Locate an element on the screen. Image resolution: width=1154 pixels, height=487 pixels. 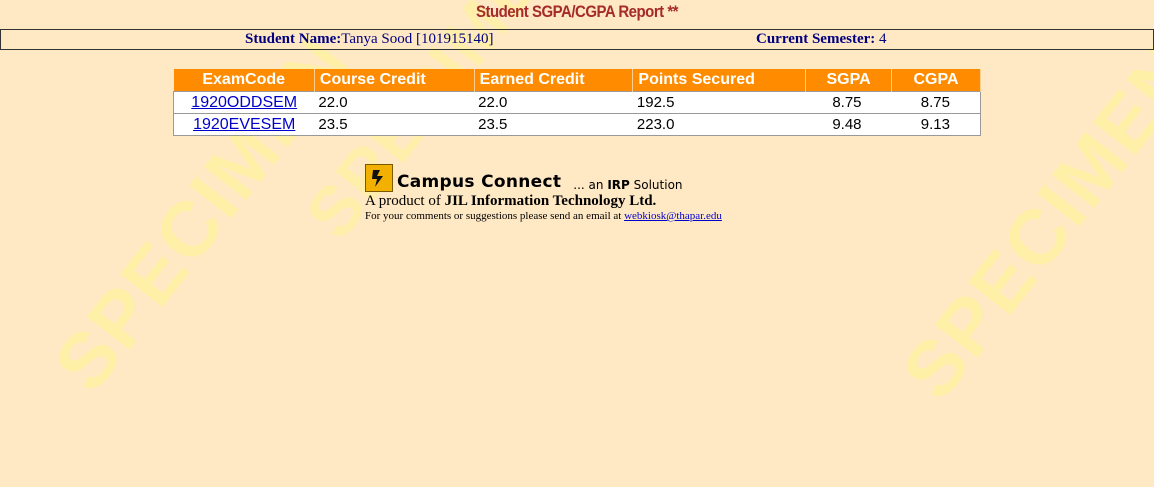
student-name: Student Name:Tanya Sood [101915140] is located at coordinates (369, 39).